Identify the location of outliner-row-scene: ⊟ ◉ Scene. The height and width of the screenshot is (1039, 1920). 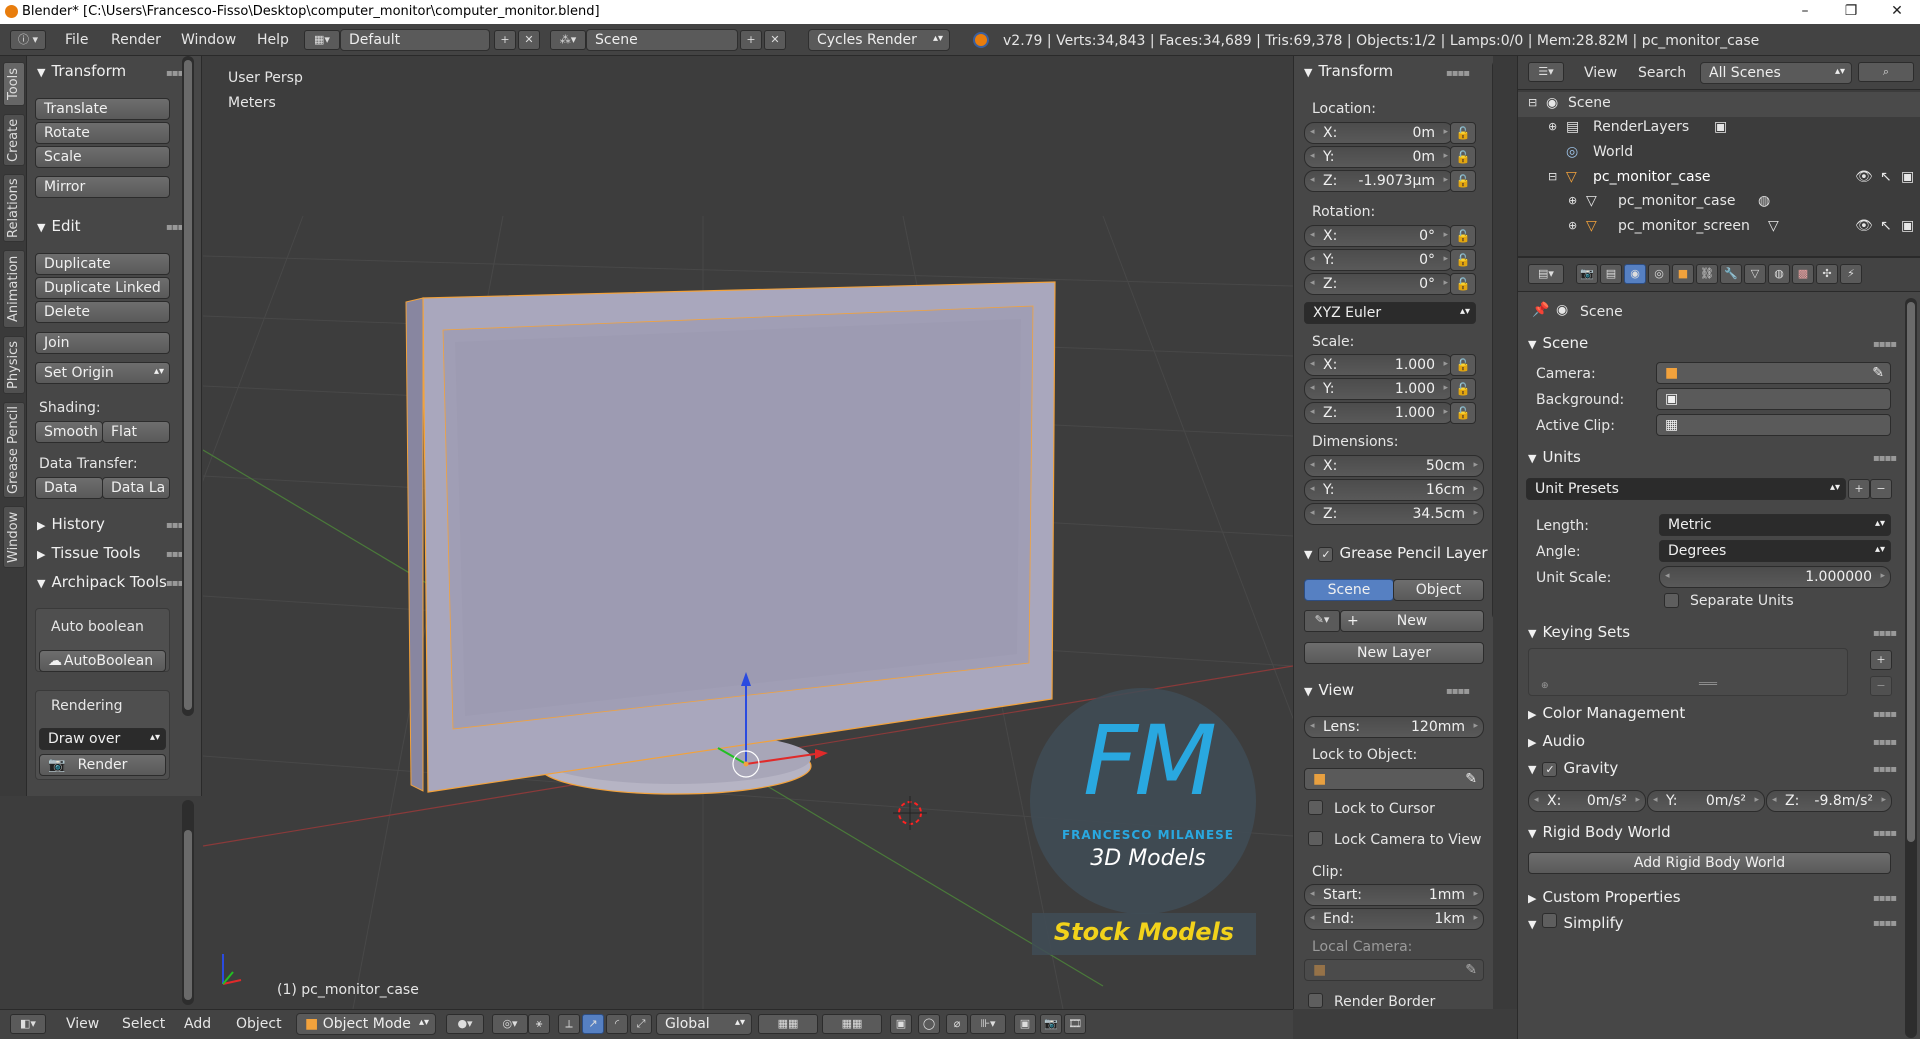
(1719, 104).